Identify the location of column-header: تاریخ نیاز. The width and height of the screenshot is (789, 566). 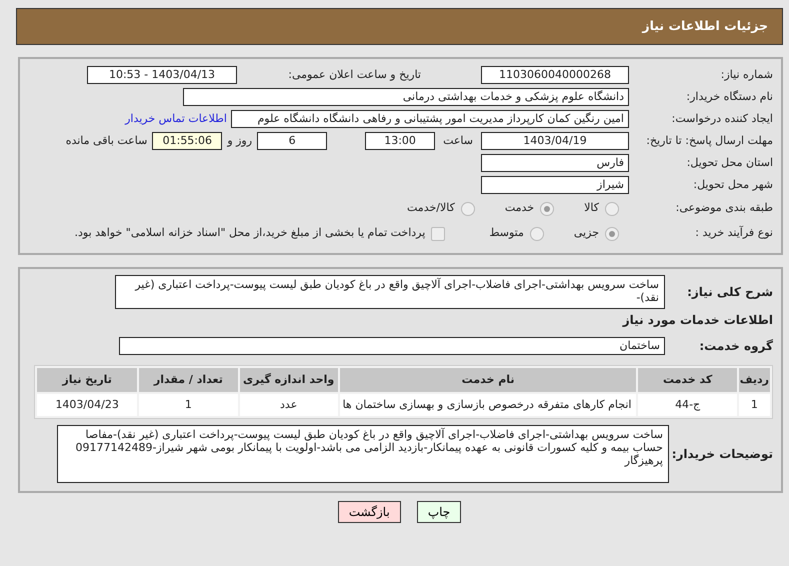
(87, 380).